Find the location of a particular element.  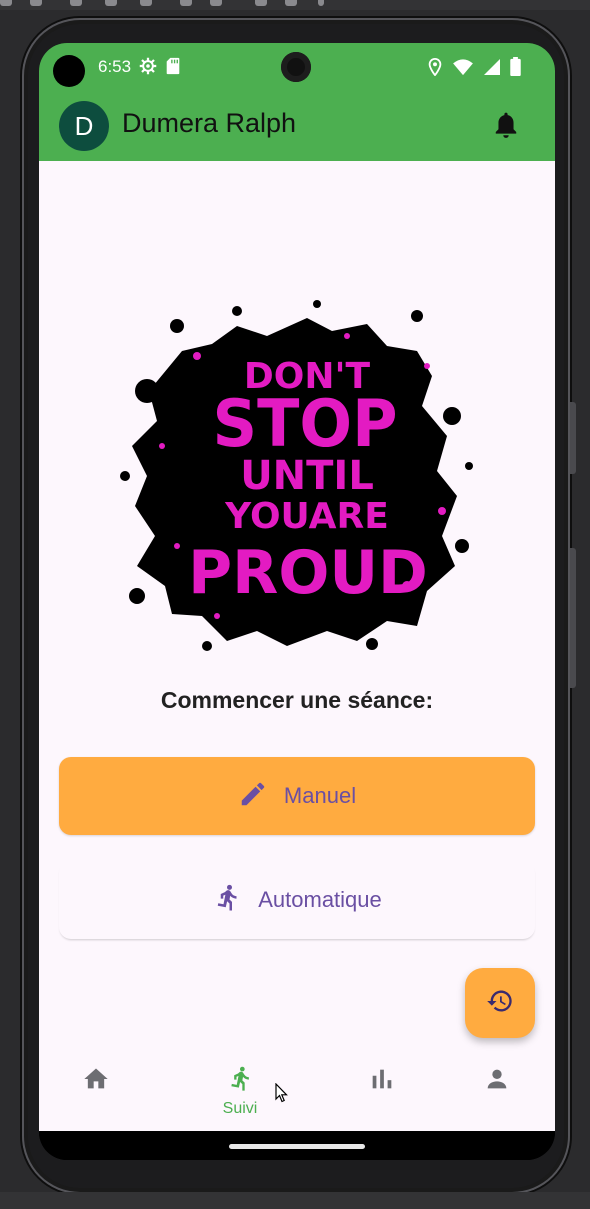

sd-card-icon is located at coordinates (173, 68).